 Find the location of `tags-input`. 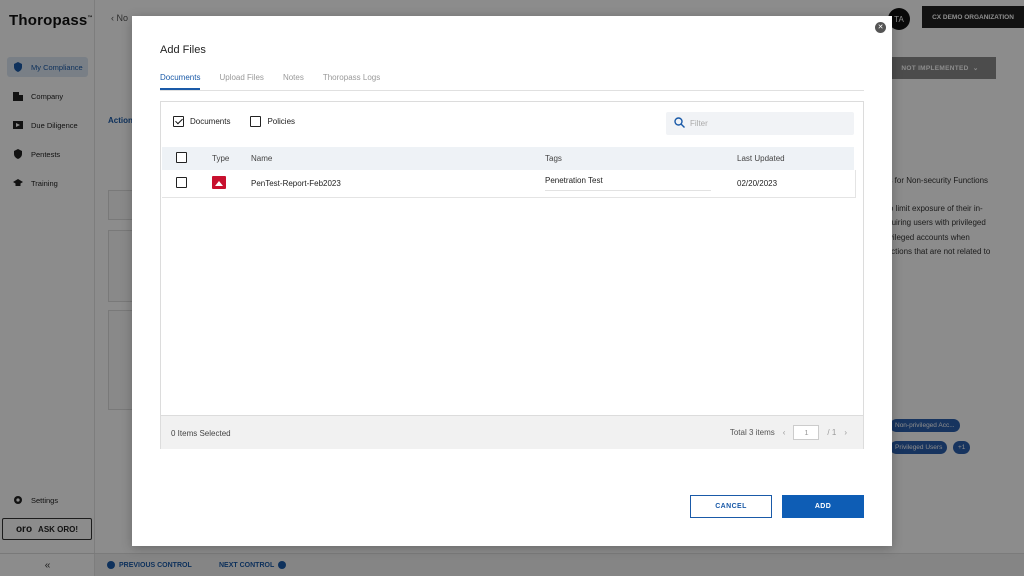

tags-input is located at coordinates (628, 181).